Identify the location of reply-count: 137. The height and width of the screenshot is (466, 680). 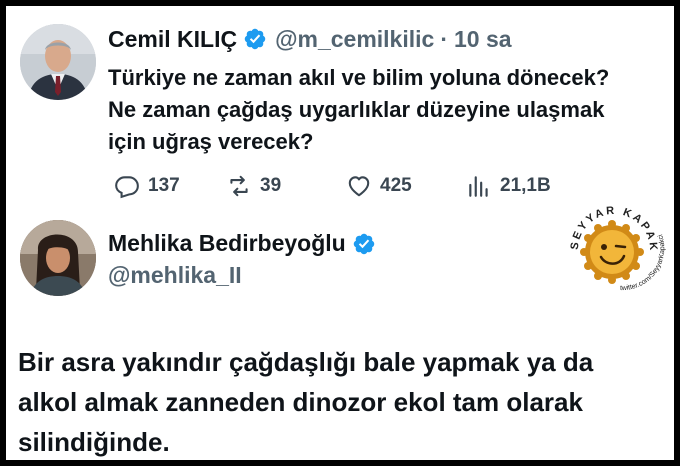
(164, 185).